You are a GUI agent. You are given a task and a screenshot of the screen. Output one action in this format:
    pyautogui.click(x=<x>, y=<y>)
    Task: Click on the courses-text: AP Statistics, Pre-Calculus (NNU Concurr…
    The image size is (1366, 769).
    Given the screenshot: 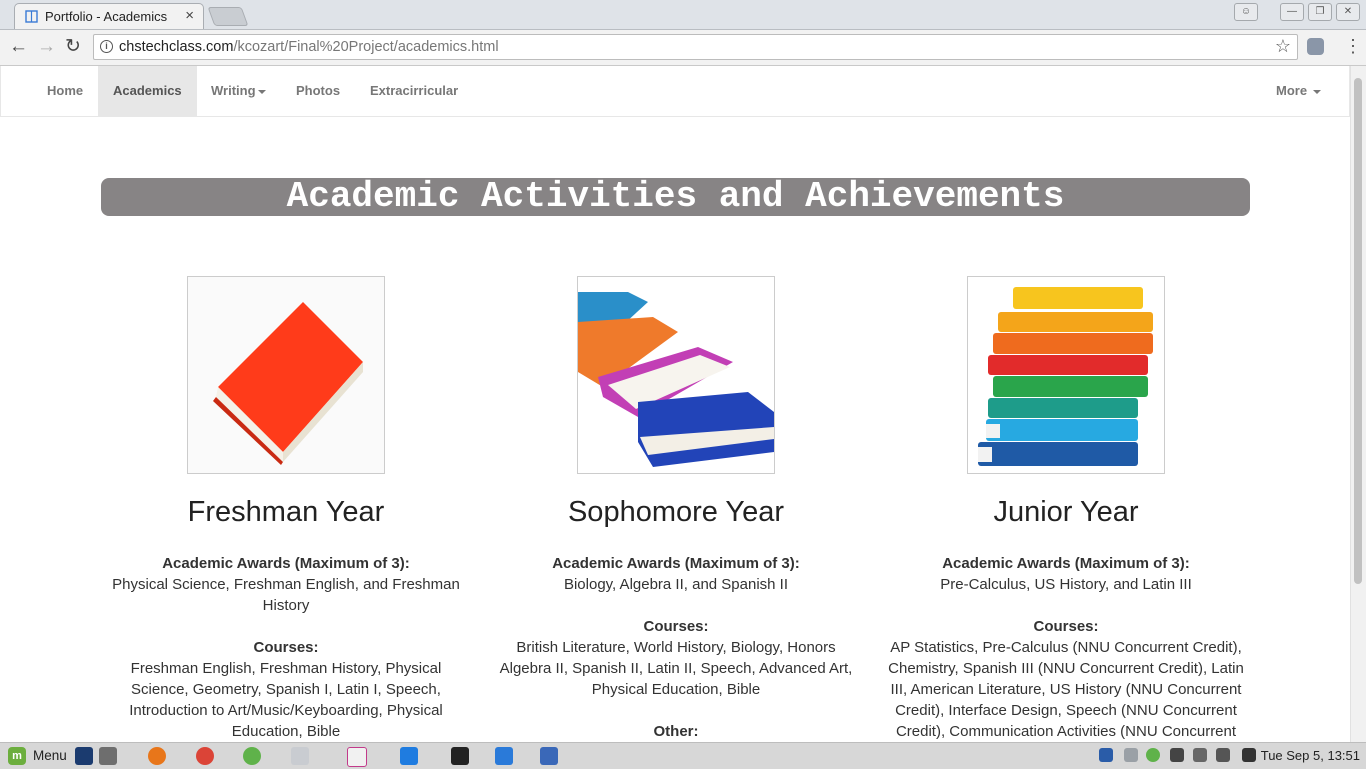 What is the action you would take?
    pyautogui.click(x=1066, y=689)
    